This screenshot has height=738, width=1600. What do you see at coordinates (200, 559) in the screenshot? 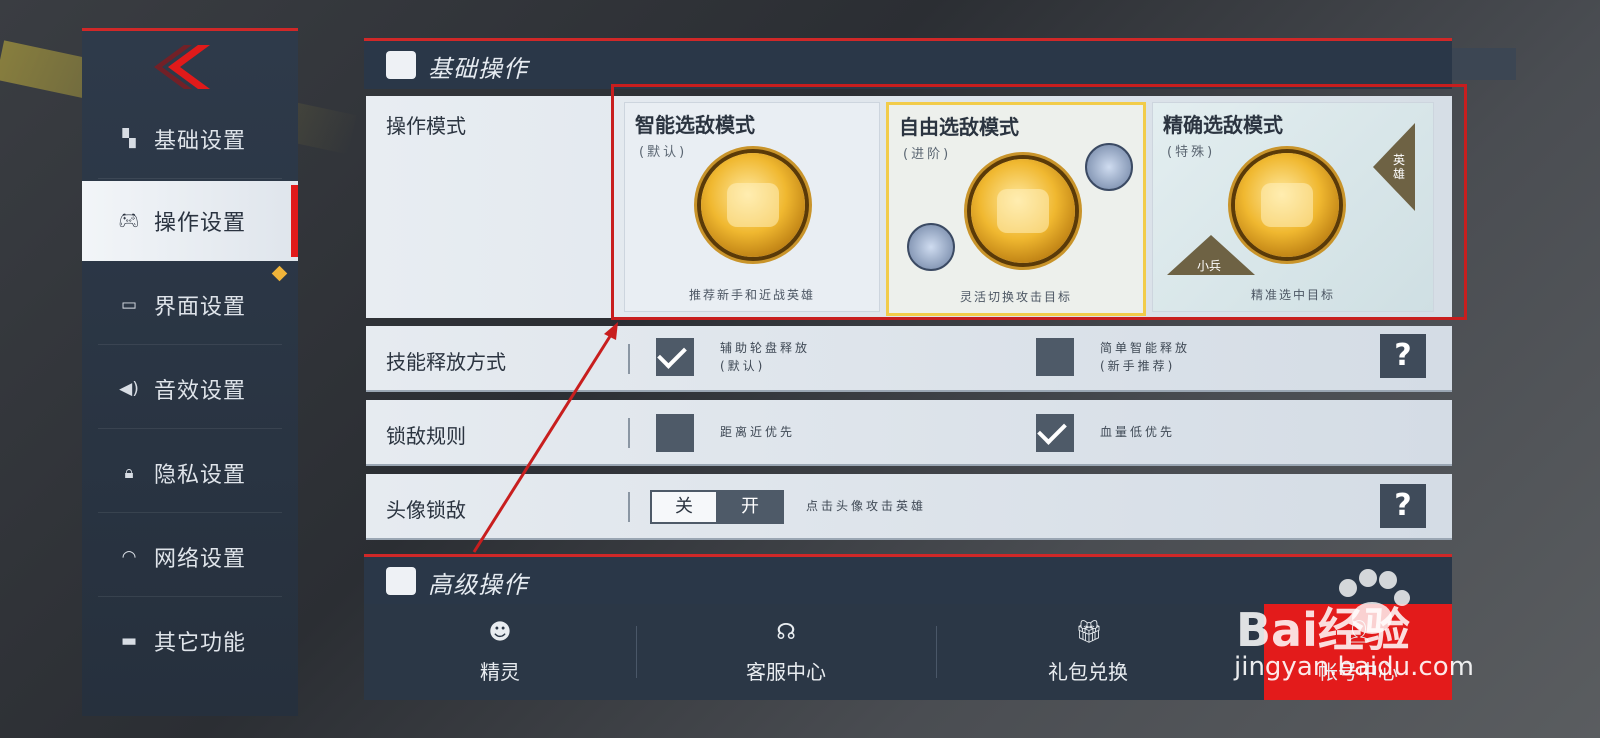
I see `sidebar-item-label: 网络设置` at bounding box center [200, 559].